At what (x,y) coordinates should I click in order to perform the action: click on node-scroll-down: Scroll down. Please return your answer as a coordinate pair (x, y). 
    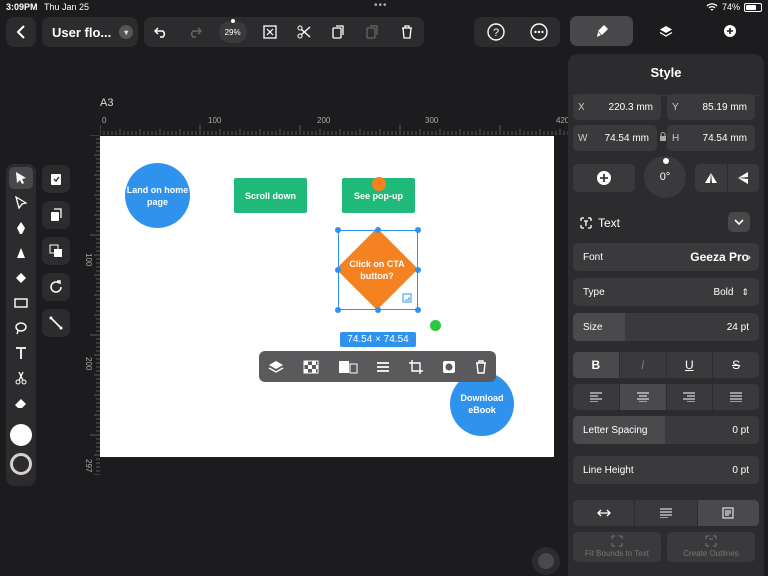
    Looking at the image, I should click on (270, 195).